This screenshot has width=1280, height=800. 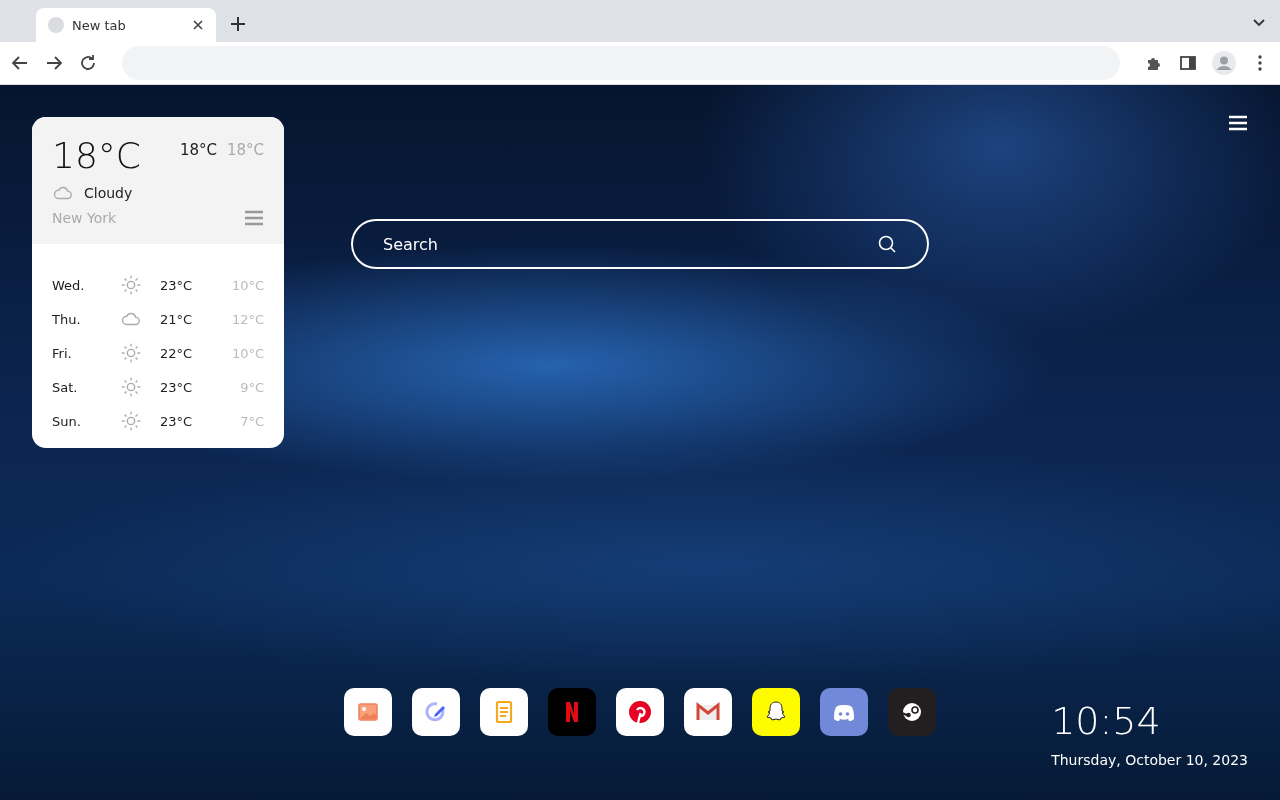 What do you see at coordinates (126, 25) in the screenshot?
I see `browser-tab: New tab` at bounding box center [126, 25].